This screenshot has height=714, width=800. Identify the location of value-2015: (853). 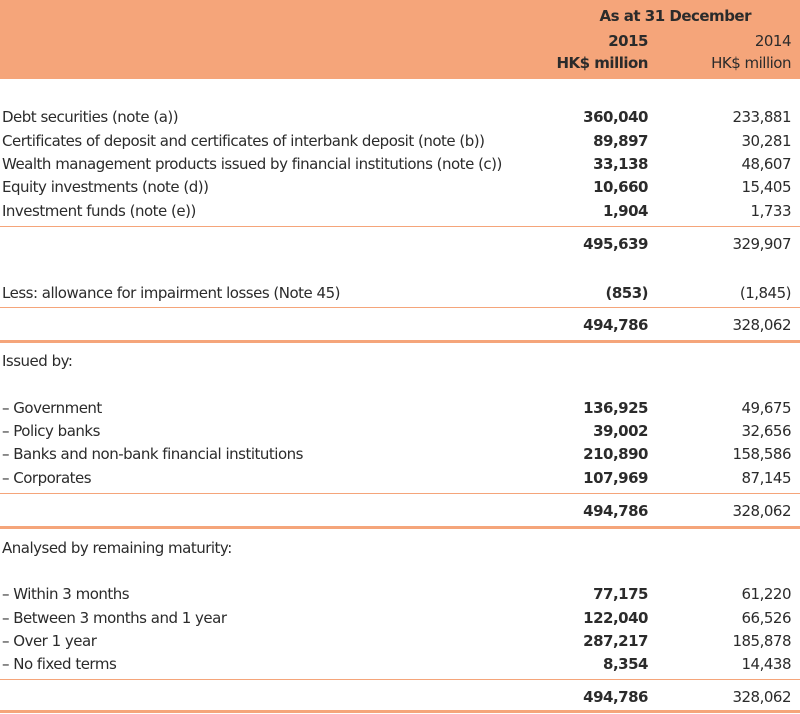
(626, 293).